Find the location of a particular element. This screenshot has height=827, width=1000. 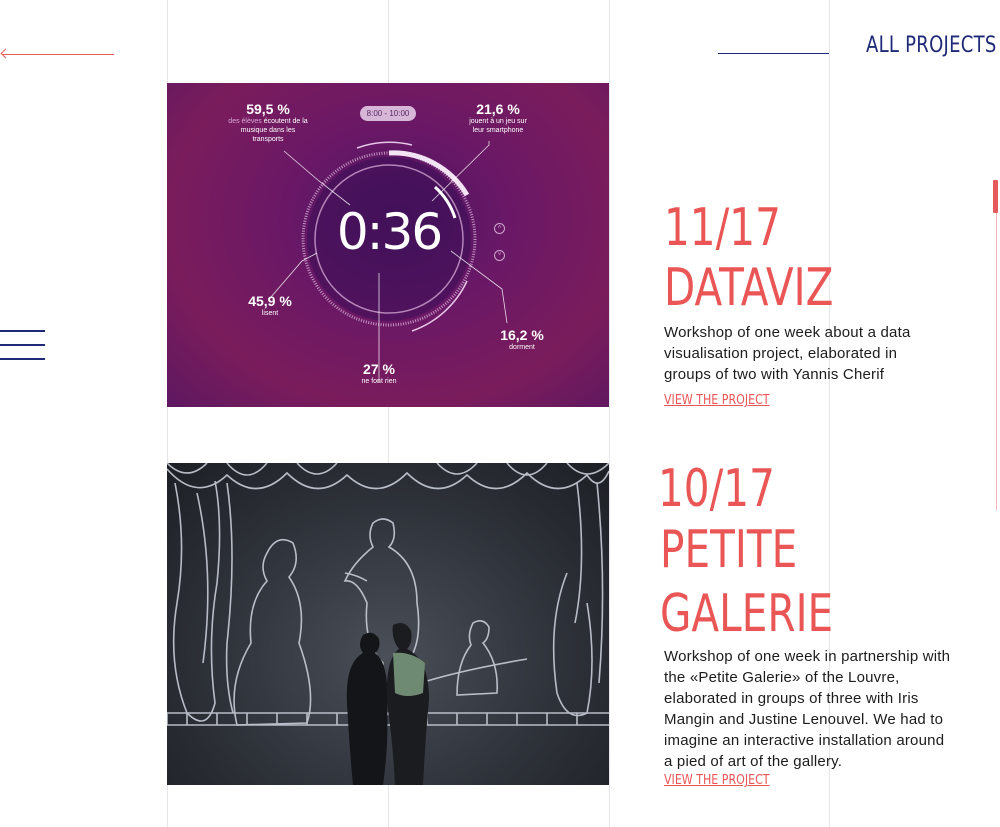

visitors-silhouette is located at coordinates (387, 704).